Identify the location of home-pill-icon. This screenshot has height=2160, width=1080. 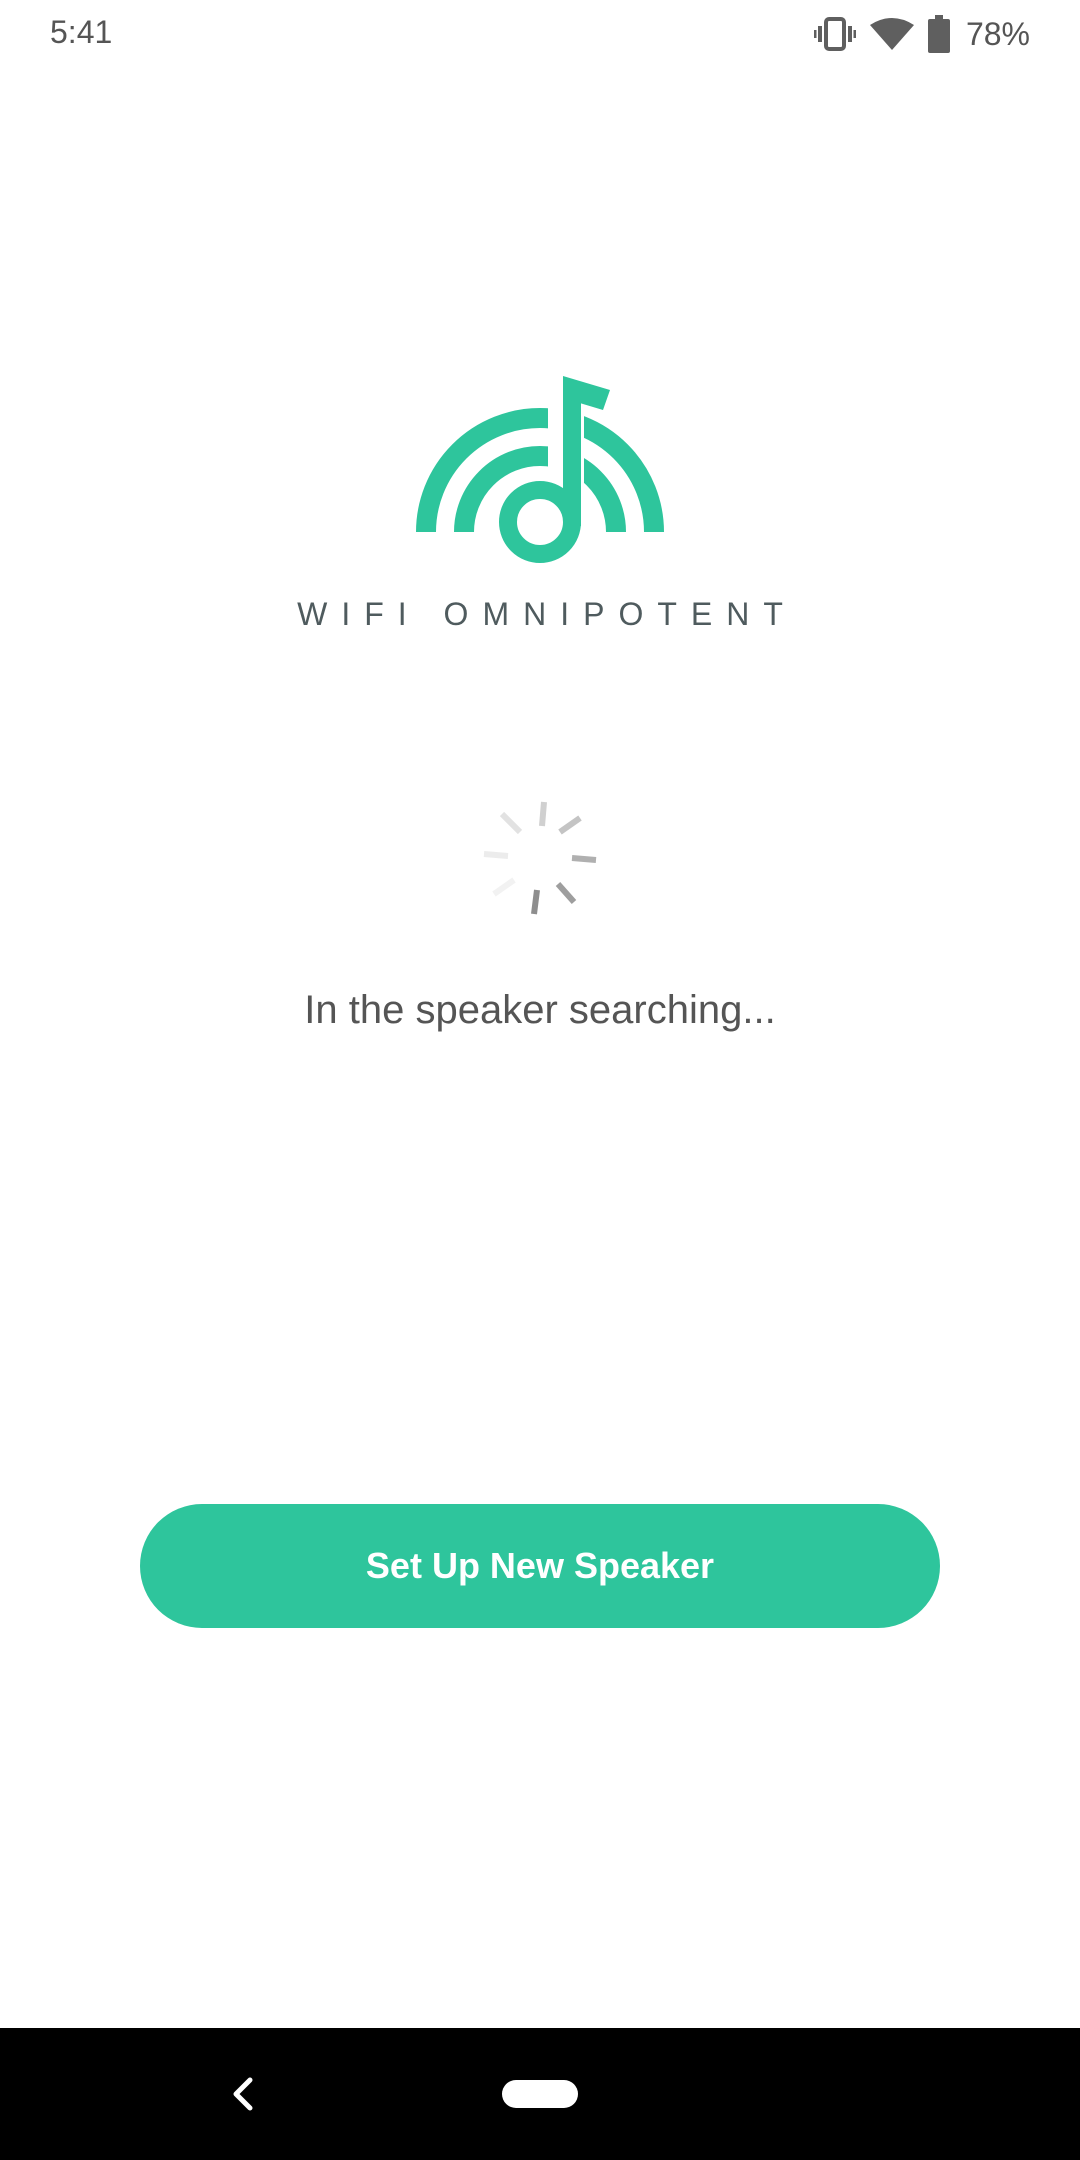
(540, 2094).